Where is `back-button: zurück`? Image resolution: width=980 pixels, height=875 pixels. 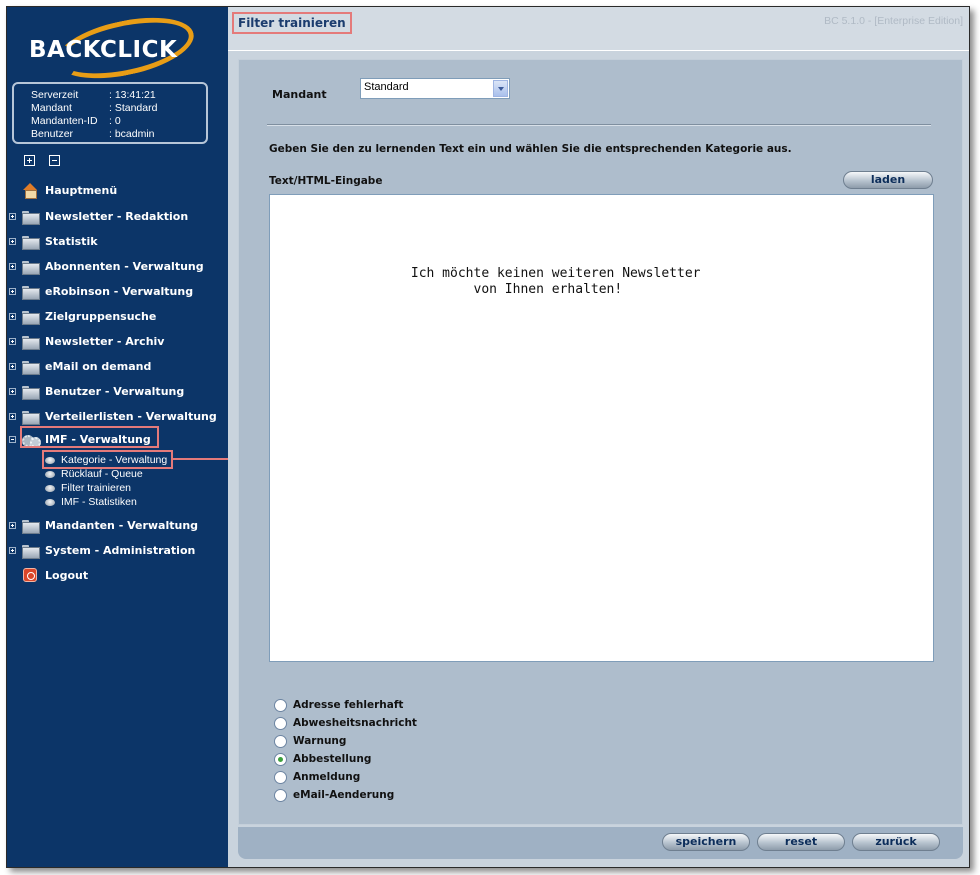
back-button: zurück is located at coordinates (896, 842).